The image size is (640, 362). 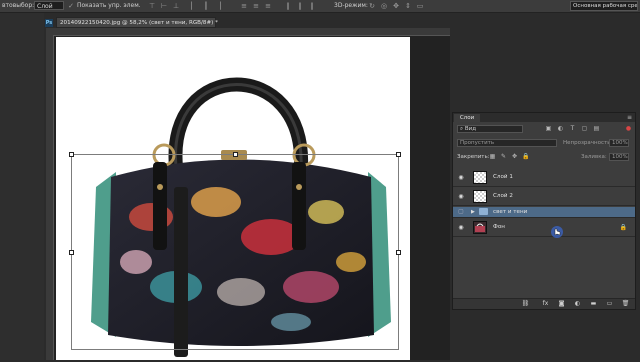 I want to click on lock-label: Закрепить:, so click(x=473, y=157).